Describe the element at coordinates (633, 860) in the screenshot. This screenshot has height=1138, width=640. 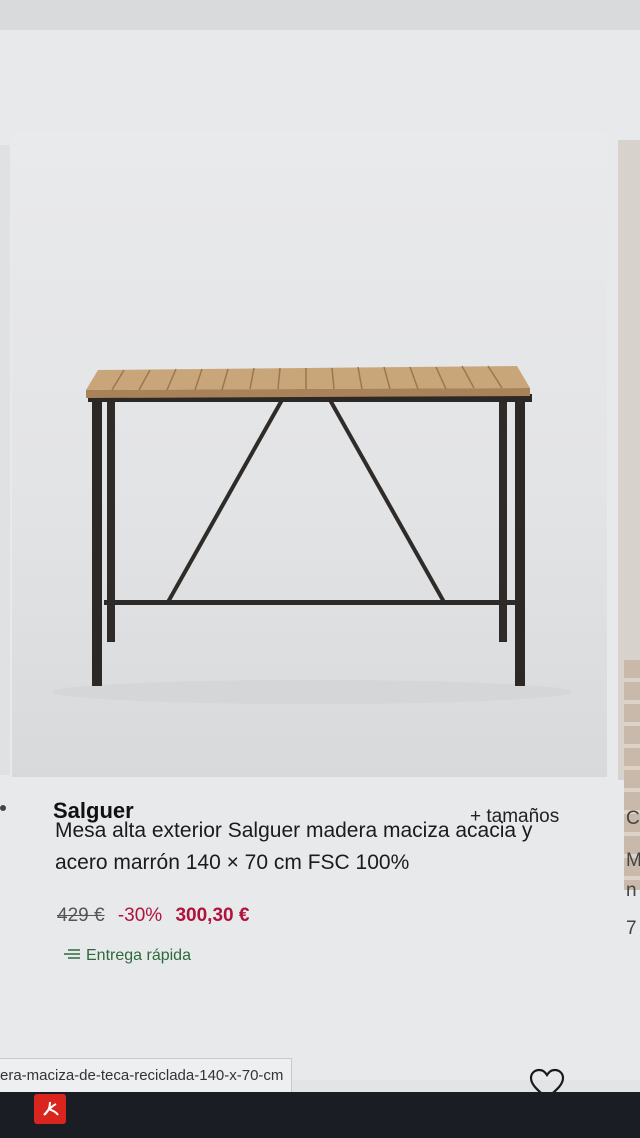
I see `next-card-letter: M` at that location.